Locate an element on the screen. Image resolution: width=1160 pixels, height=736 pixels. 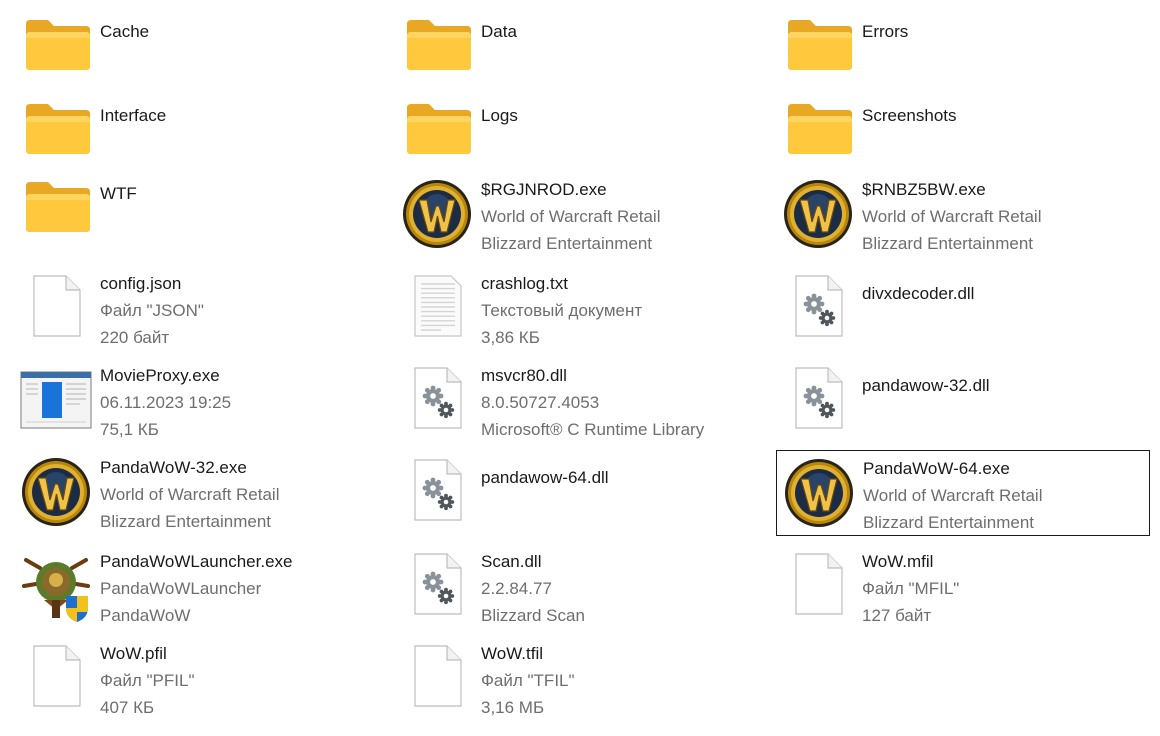
item-detail-2: 220 байт is located at coordinates (135, 337).